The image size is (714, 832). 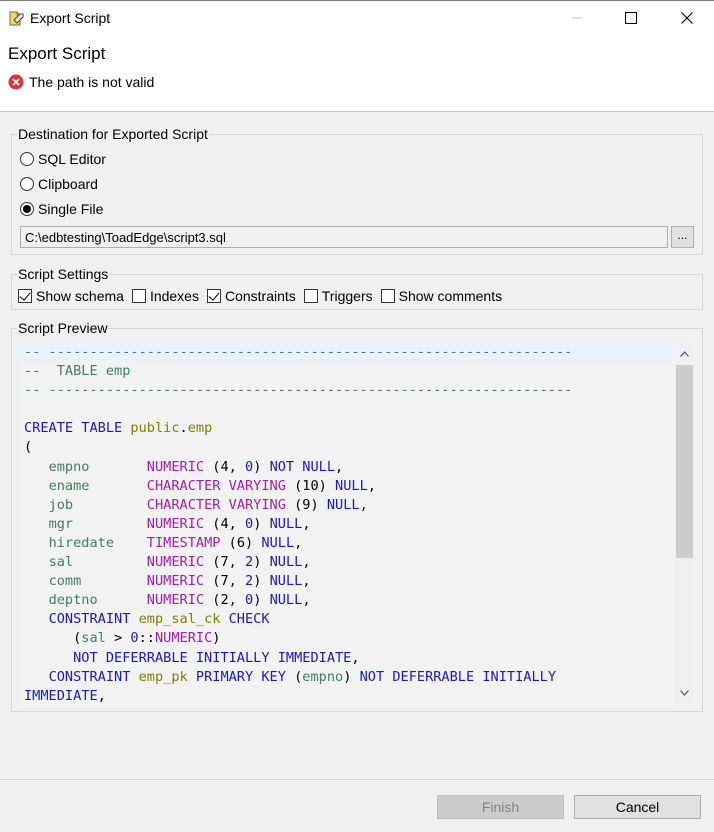 I want to click on close-icon, so click(x=687, y=18).